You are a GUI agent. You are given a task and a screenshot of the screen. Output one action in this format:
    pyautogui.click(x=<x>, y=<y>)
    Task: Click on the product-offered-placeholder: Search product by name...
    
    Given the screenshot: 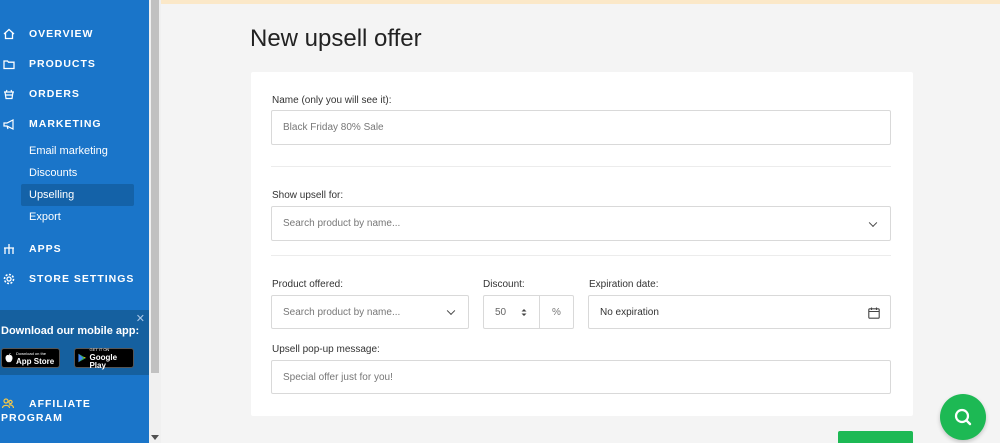 What is the action you would take?
    pyautogui.click(x=342, y=312)
    